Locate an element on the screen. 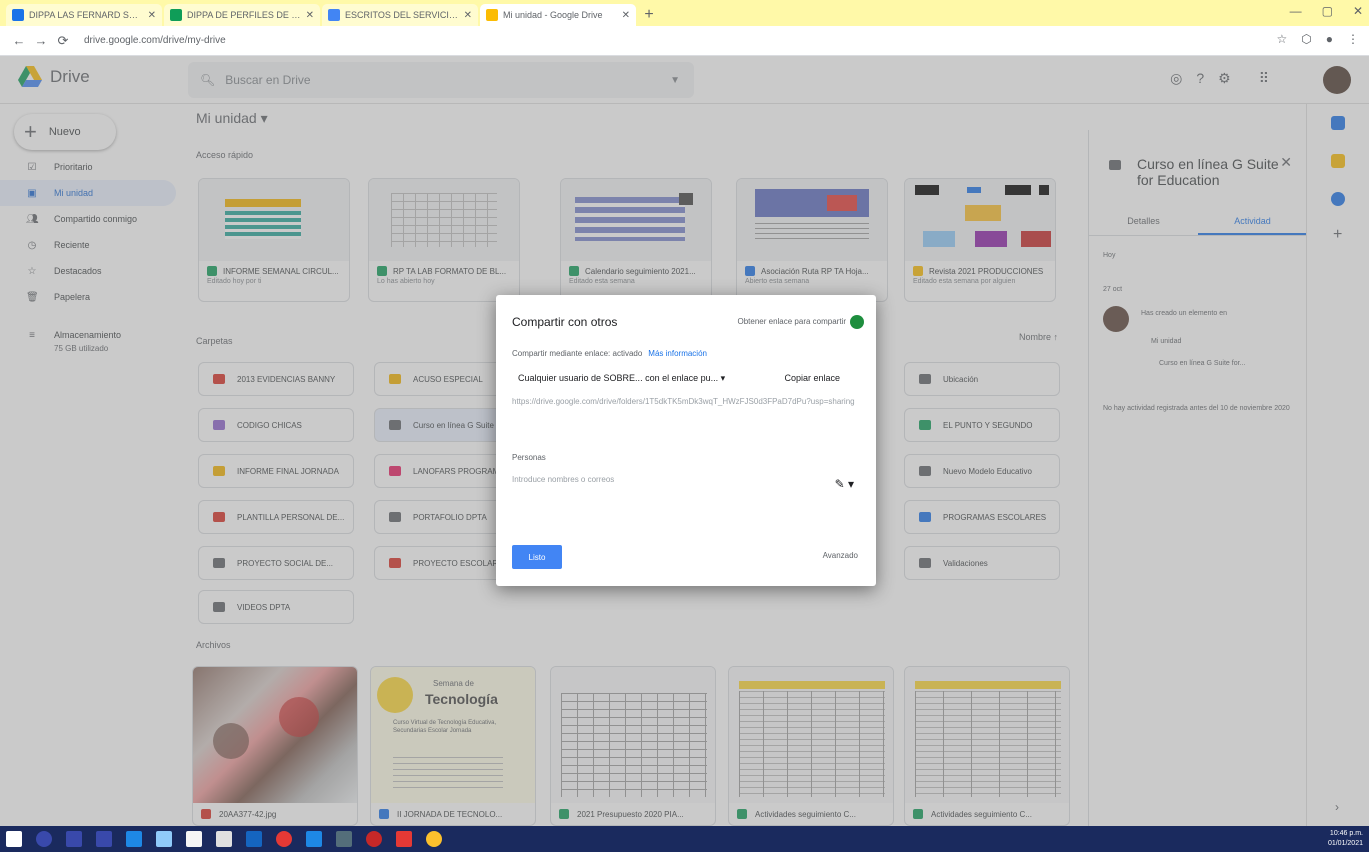 Image resolution: width=1369 pixels, height=852 pixels. reload-icon: ⟳ is located at coordinates (63, 41).